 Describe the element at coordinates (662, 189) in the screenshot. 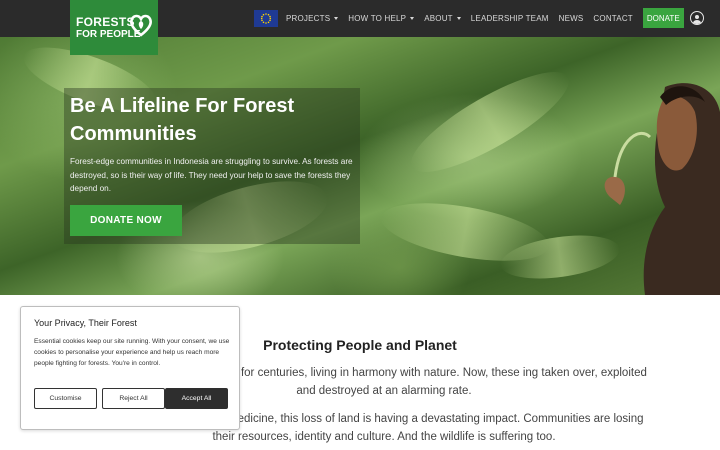

I see `man-with-fern-photo` at that location.